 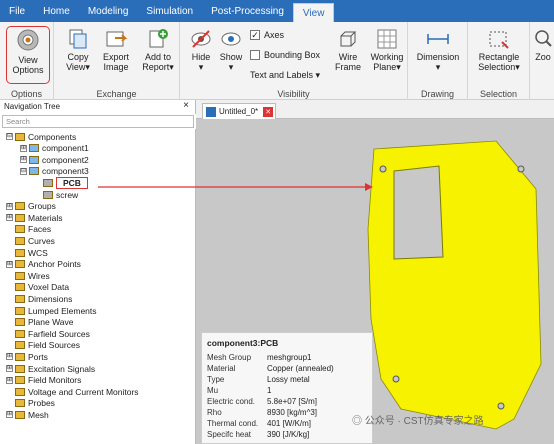 What do you see at coordinates (108, 11) in the screenshot?
I see `menu-tab-modeling: Modeling` at bounding box center [108, 11].